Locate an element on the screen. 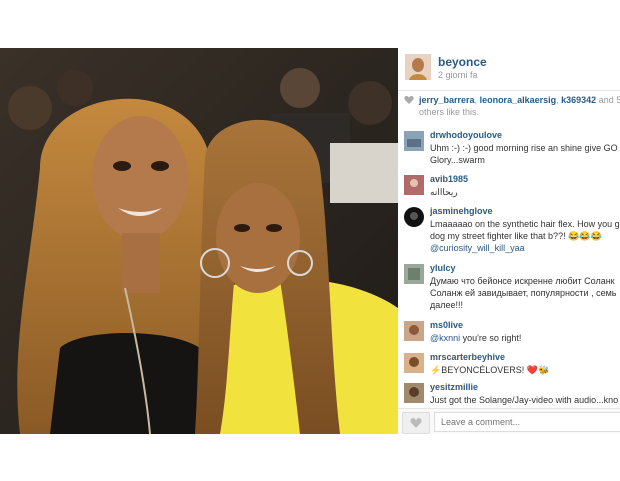 The image size is (620, 481). comment-username: ylulcy is located at coordinates (443, 268).